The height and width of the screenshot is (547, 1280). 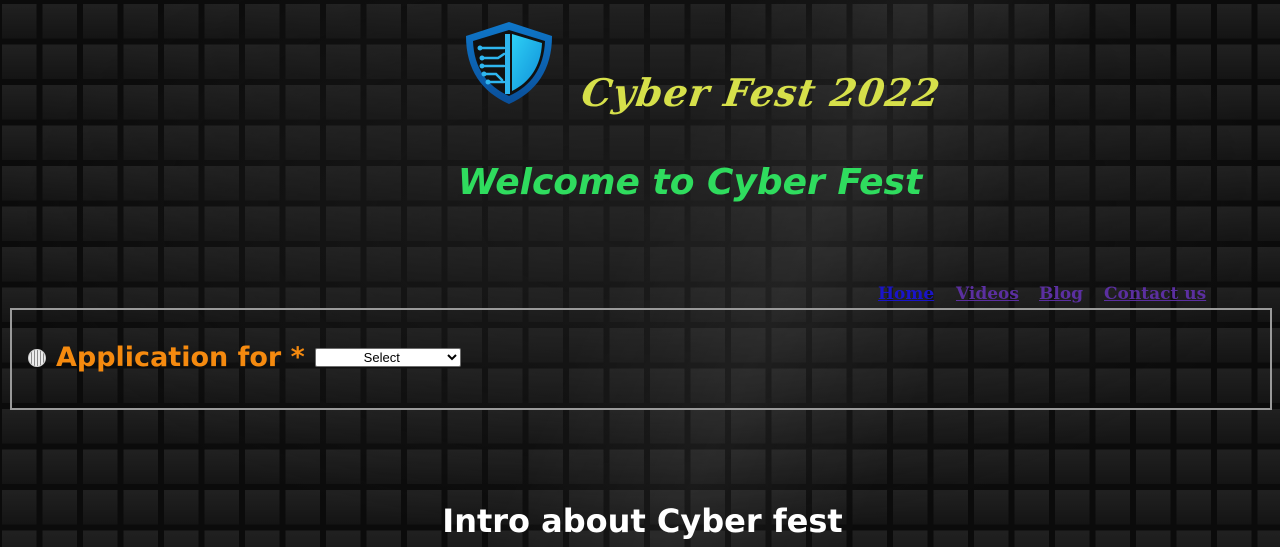 I want to click on intro-heading: Intro about Cyber fest, so click(x=642, y=521).